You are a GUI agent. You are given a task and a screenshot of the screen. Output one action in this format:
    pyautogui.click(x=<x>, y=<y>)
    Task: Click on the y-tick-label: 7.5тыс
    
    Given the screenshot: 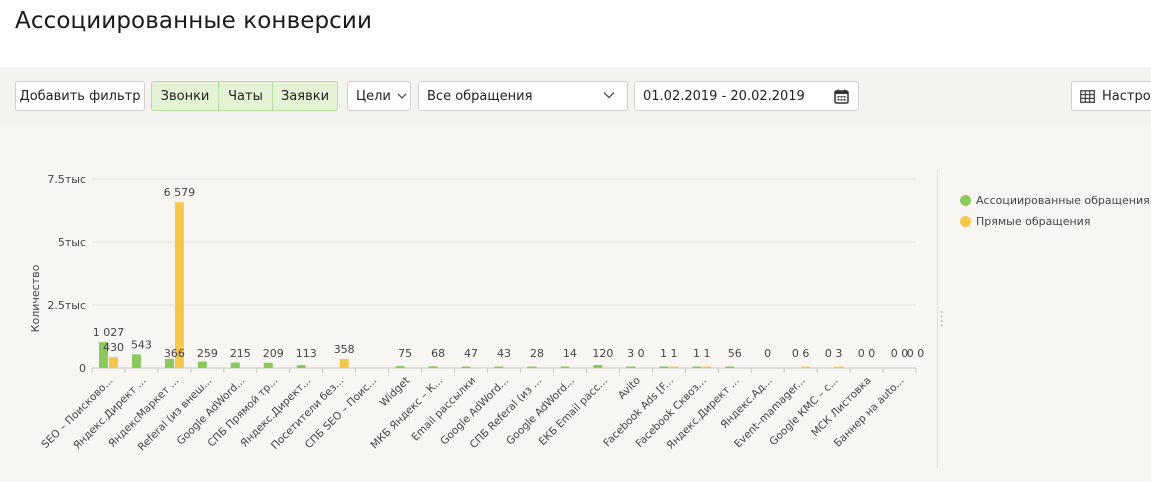 What is the action you would take?
    pyautogui.click(x=66, y=179)
    